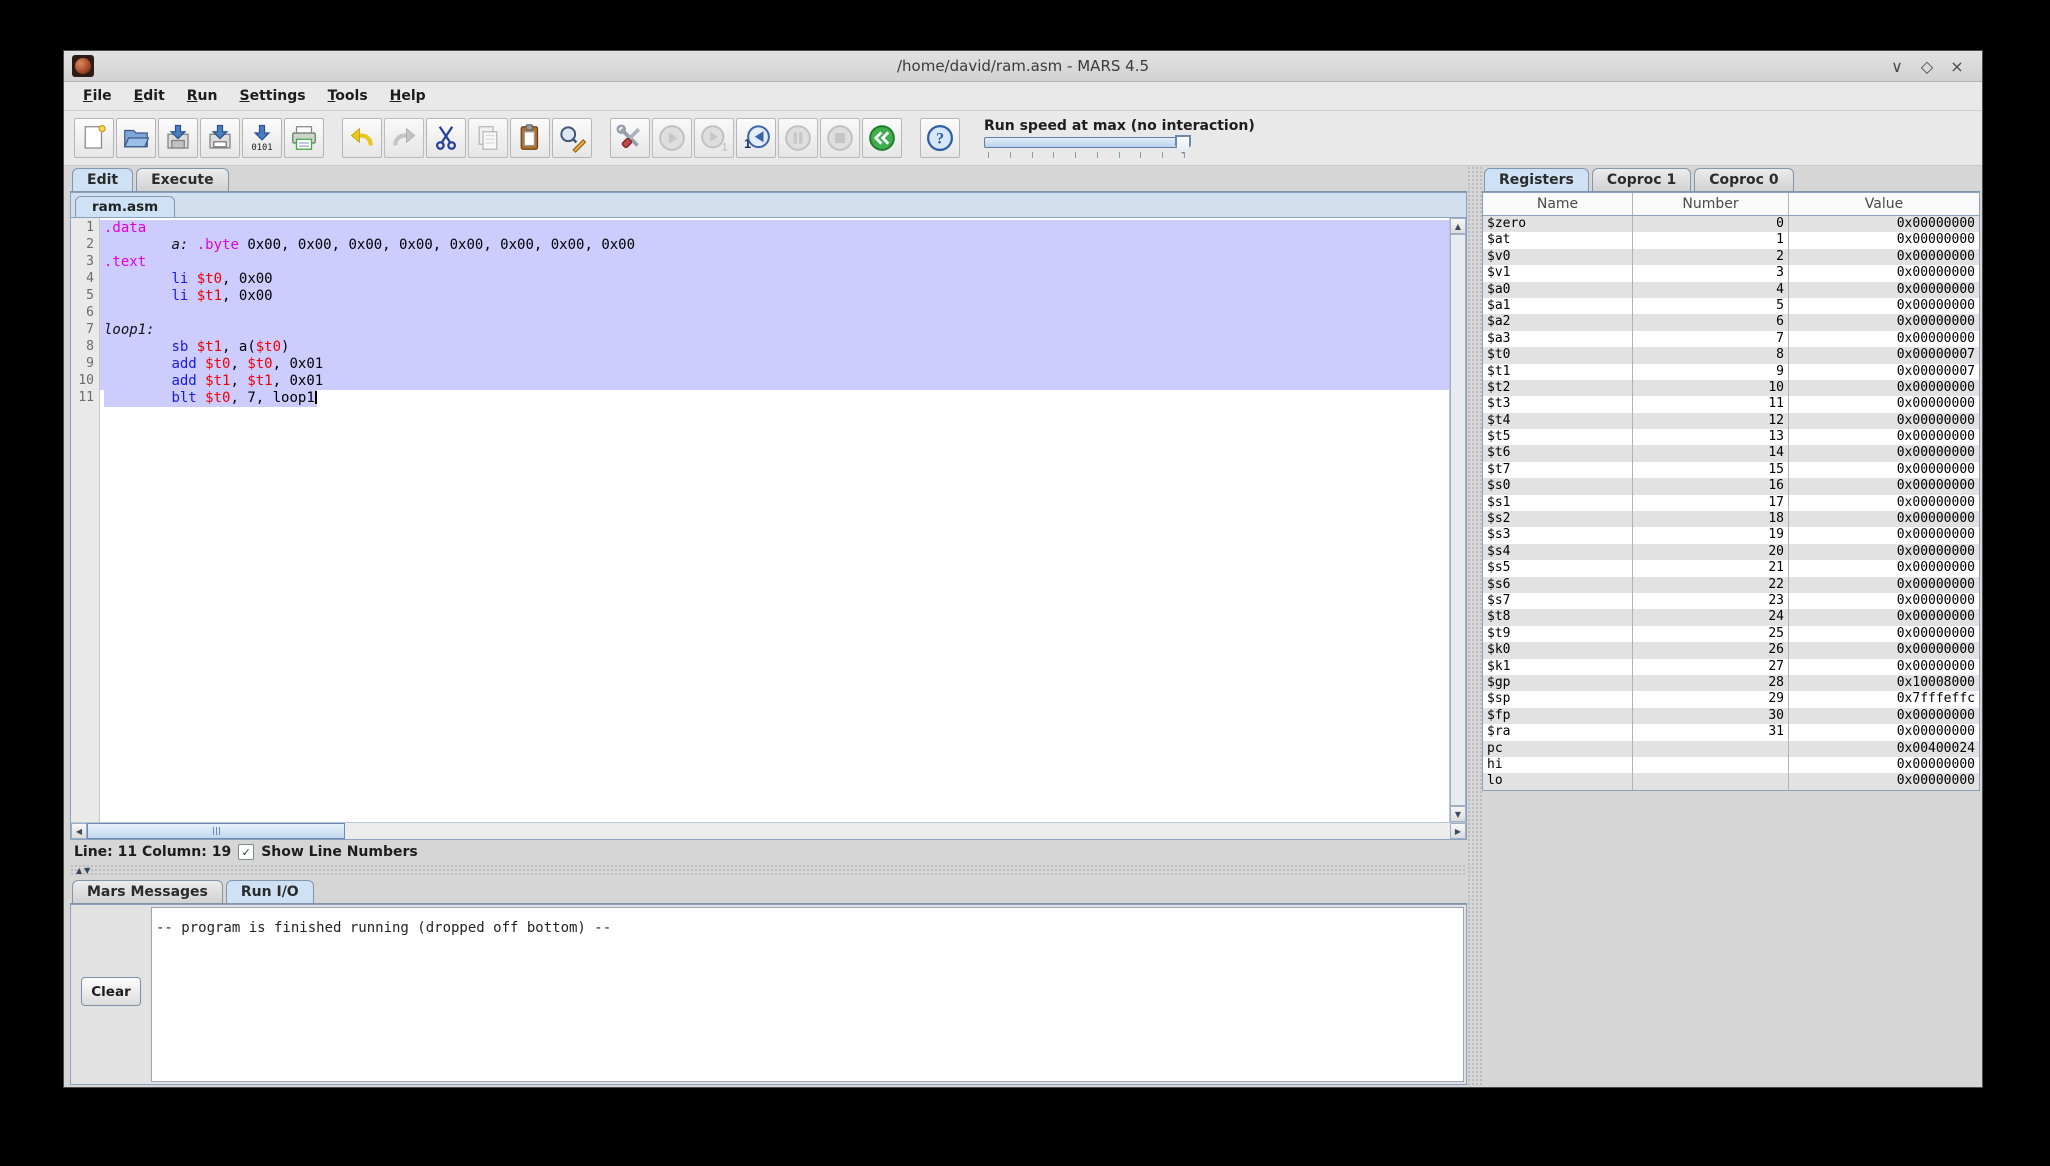 This screenshot has width=2050, height=1166. Describe the element at coordinates (1731, 552) in the screenshot. I see `register-row-s4: $s4 20 0x00000000` at that location.